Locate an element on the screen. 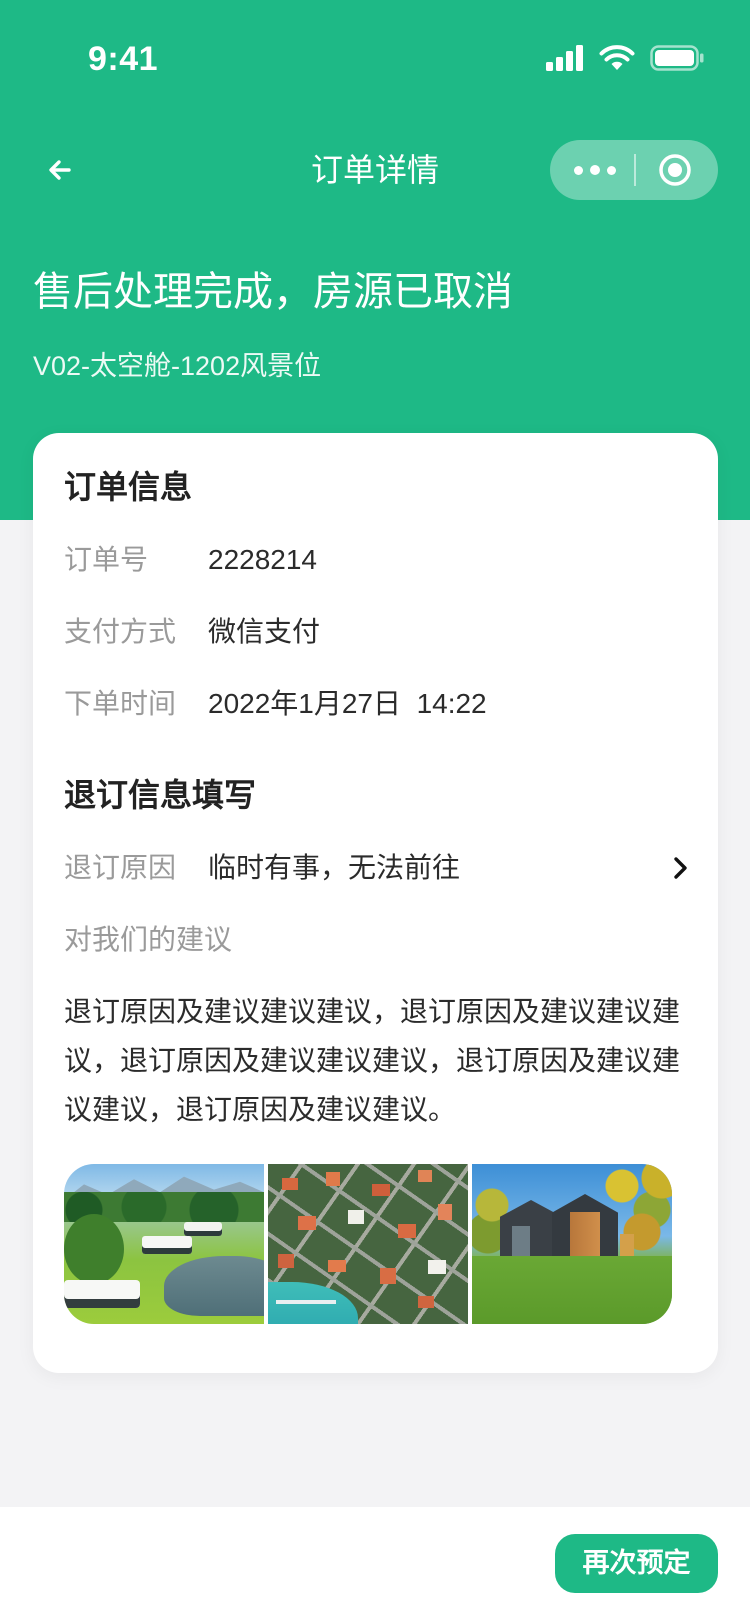 The height and width of the screenshot is (1624, 750). capsule-divider is located at coordinates (635, 170).